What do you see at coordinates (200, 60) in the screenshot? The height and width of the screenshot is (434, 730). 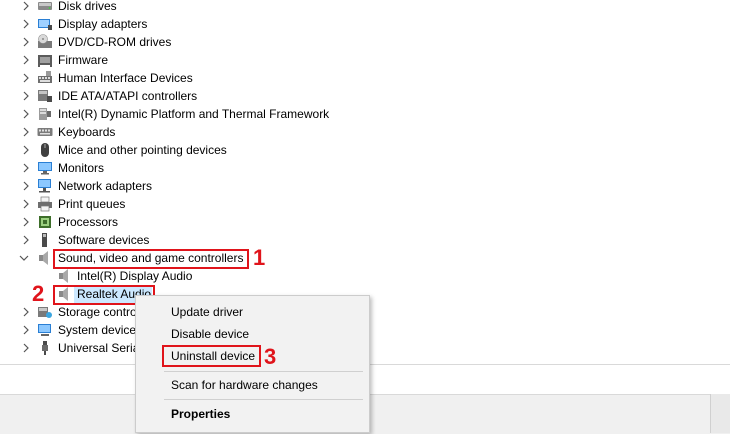 I see `tree-item-firmware: Firmware` at bounding box center [200, 60].